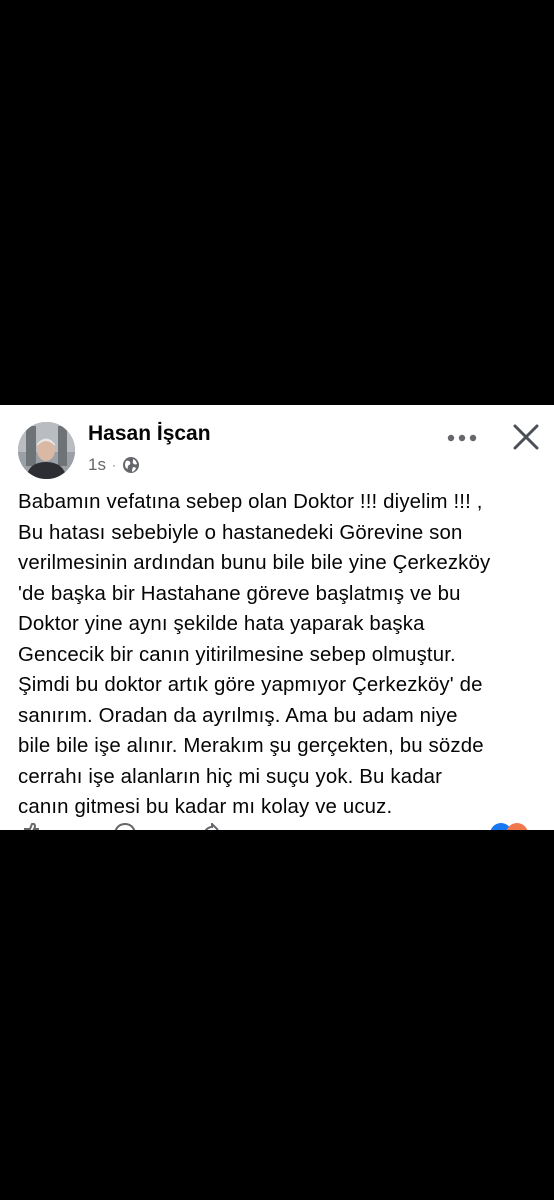 This screenshot has height=1200, width=554. Describe the element at coordinates (97, 465) in the screenshot. I see `post-timestamp: 1s` at that location.